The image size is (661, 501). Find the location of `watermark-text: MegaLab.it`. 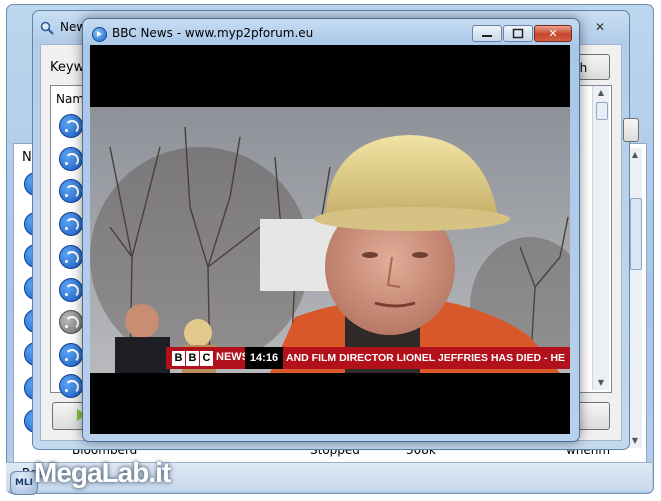

watermark-text: MegaLab.it is located at coordinates (102, 472).